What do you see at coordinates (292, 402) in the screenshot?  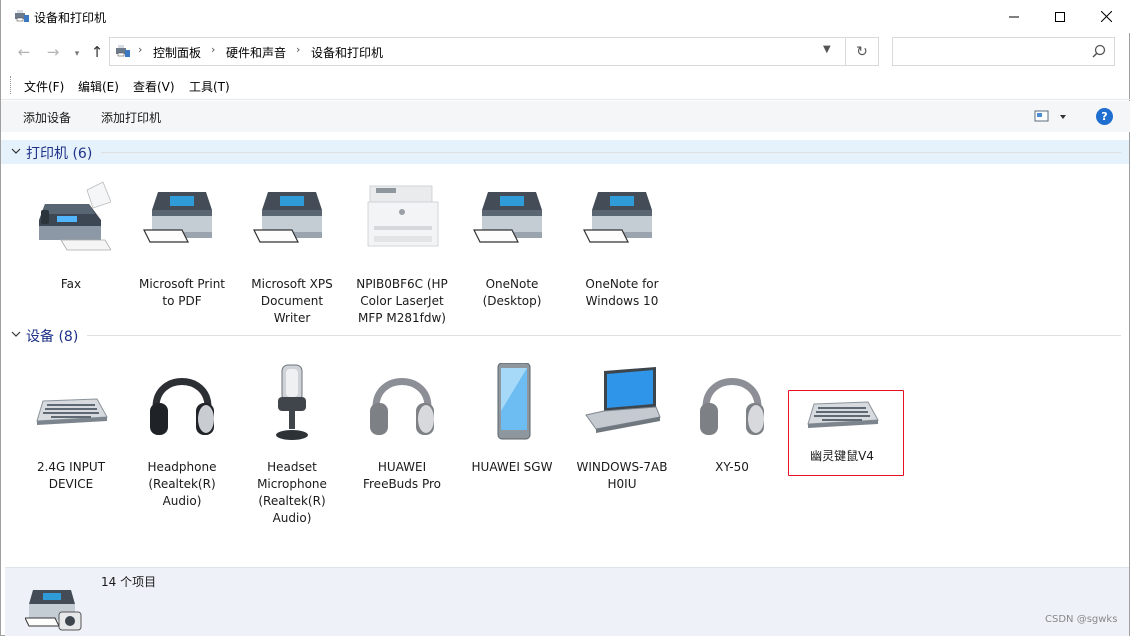 I see `microphone-icon` at bounding box center [292, 402].